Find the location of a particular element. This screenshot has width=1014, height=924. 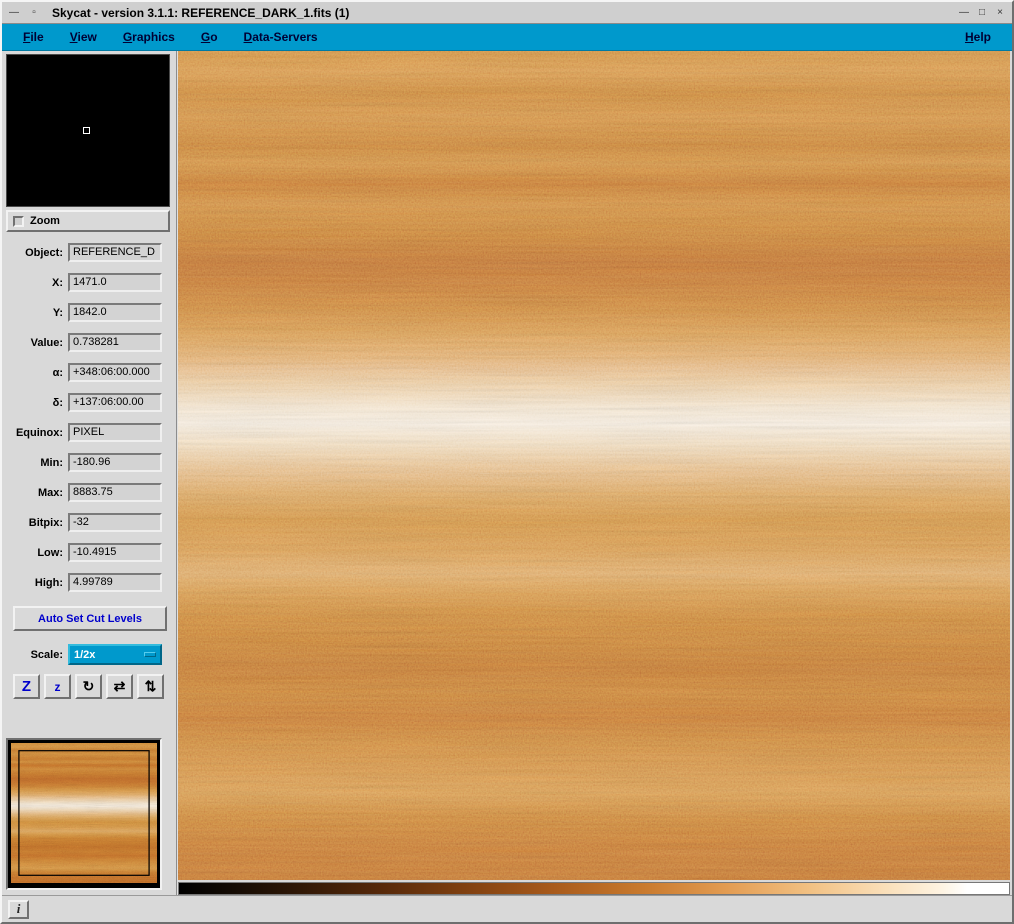

field-row-equinox: Equinox: PIXEL is located at coordinates (89, 432).